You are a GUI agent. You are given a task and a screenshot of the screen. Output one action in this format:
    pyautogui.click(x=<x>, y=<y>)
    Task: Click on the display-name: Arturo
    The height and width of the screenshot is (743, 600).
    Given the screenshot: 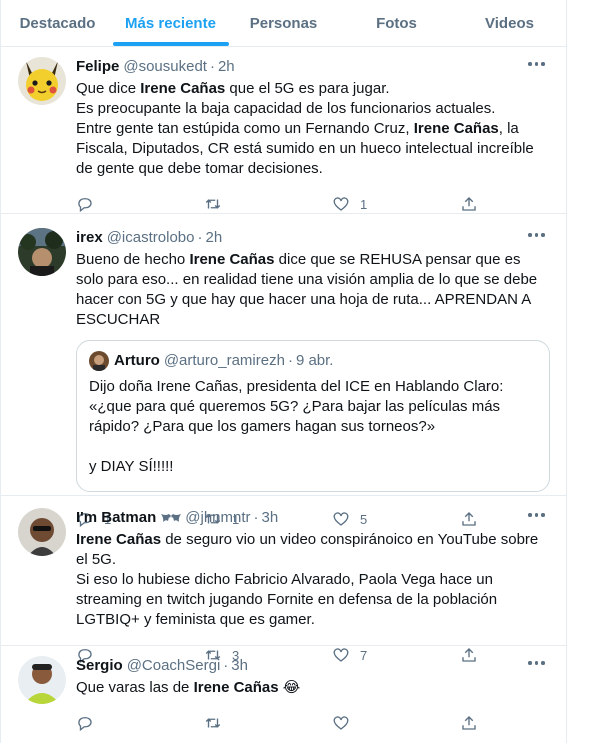 What is the action you would take?
    pyautogui.click(x=137, y=360)
    